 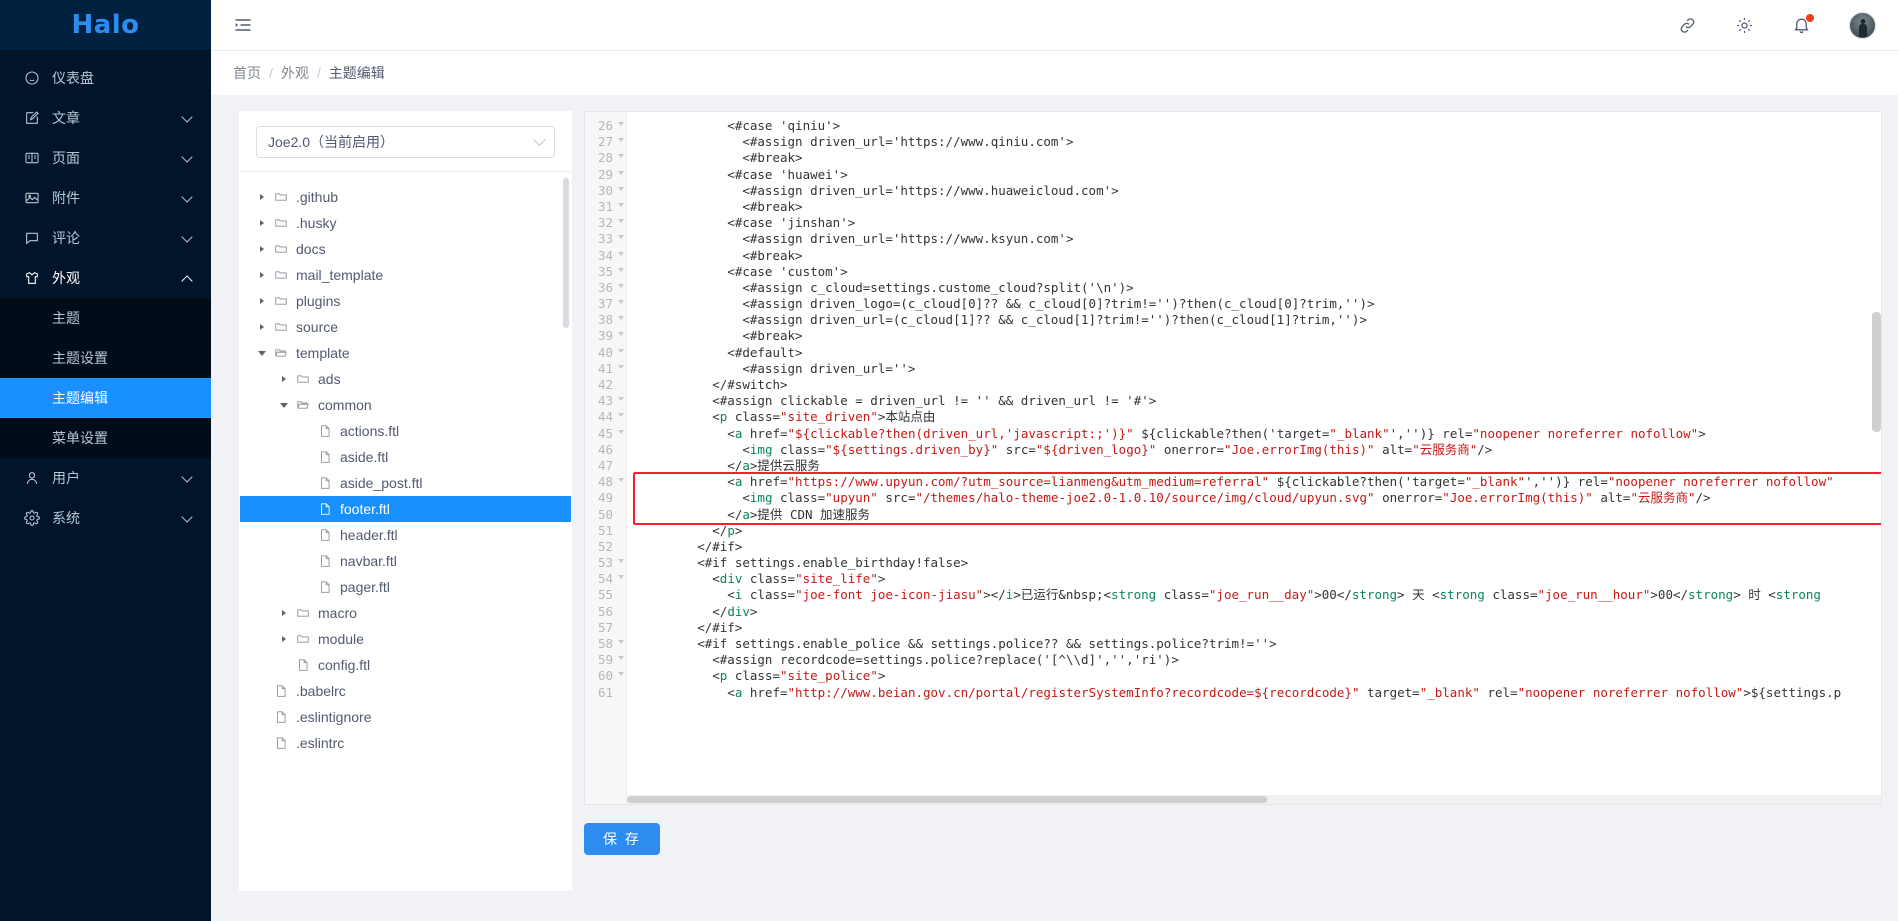 I want to click on sidebar-subitem-menu-settings: 菜单设置, so click(x=105, y=438).